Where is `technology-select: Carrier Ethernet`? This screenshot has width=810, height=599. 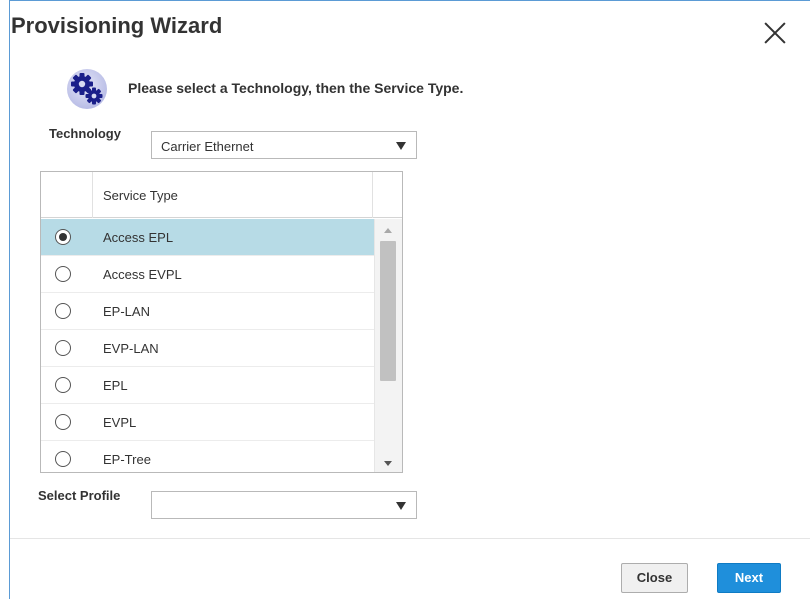
technology-select: Carrier Ethernet is located at coordinates (284, 145).